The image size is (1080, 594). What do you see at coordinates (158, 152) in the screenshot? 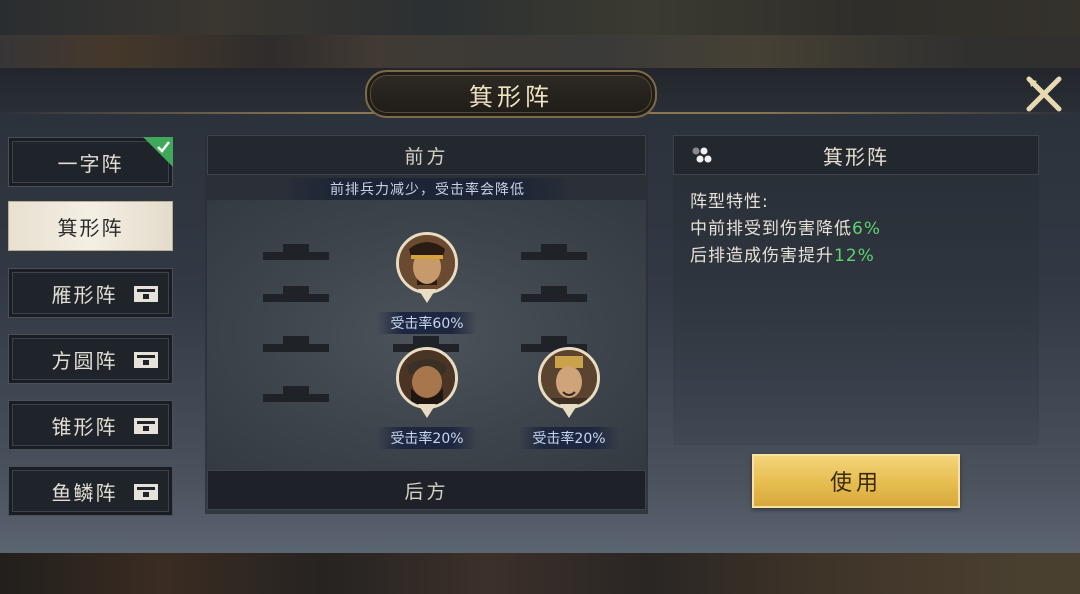
I see `check-icon` at bounding box center [158, 152].